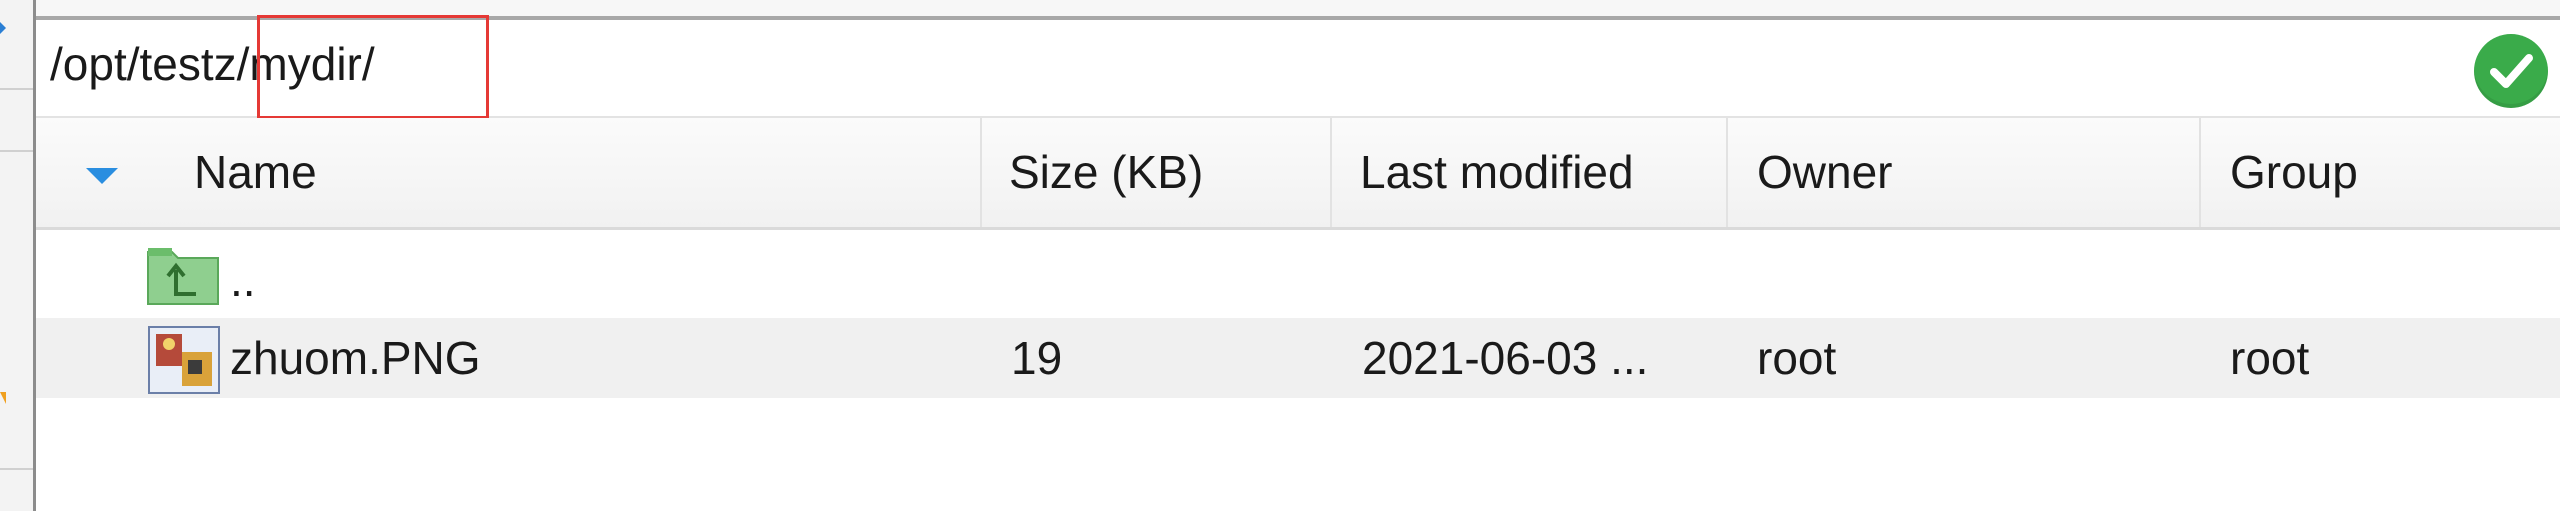 Image resolution: width=2560 pixels, height=511 pixels. I want to click on column-header-size: Size (KB), so click(1106, 172).